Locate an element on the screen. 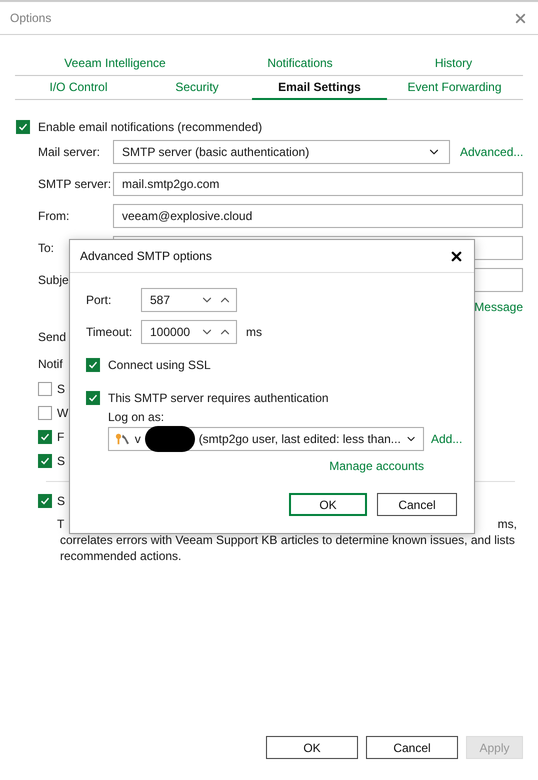 This screenshot has width=538, height=780. input-field: mail.smtp2go.com is located at coordinates (318, 184).